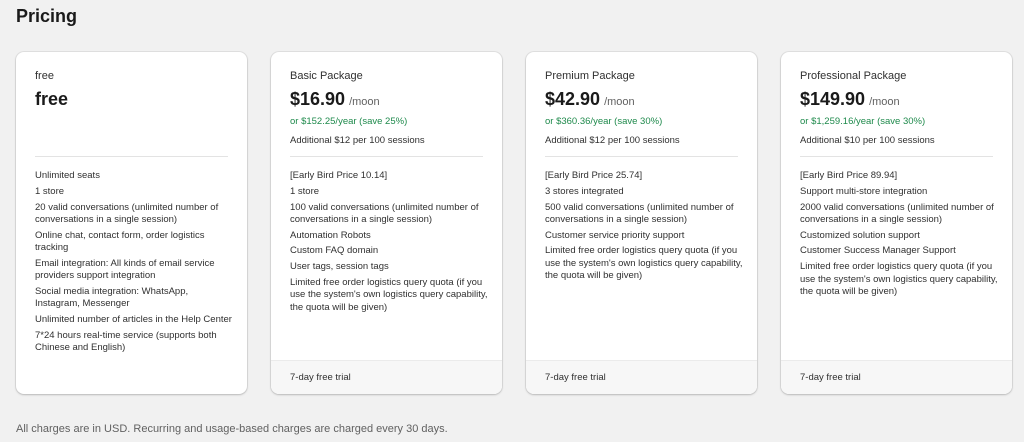 The image size is (1024, 442). What do you see at coordinates (339, 175) in the screenshot?
I see `feature-item: [Early Bird Price 10.14]` at bounding box center [339, 175].